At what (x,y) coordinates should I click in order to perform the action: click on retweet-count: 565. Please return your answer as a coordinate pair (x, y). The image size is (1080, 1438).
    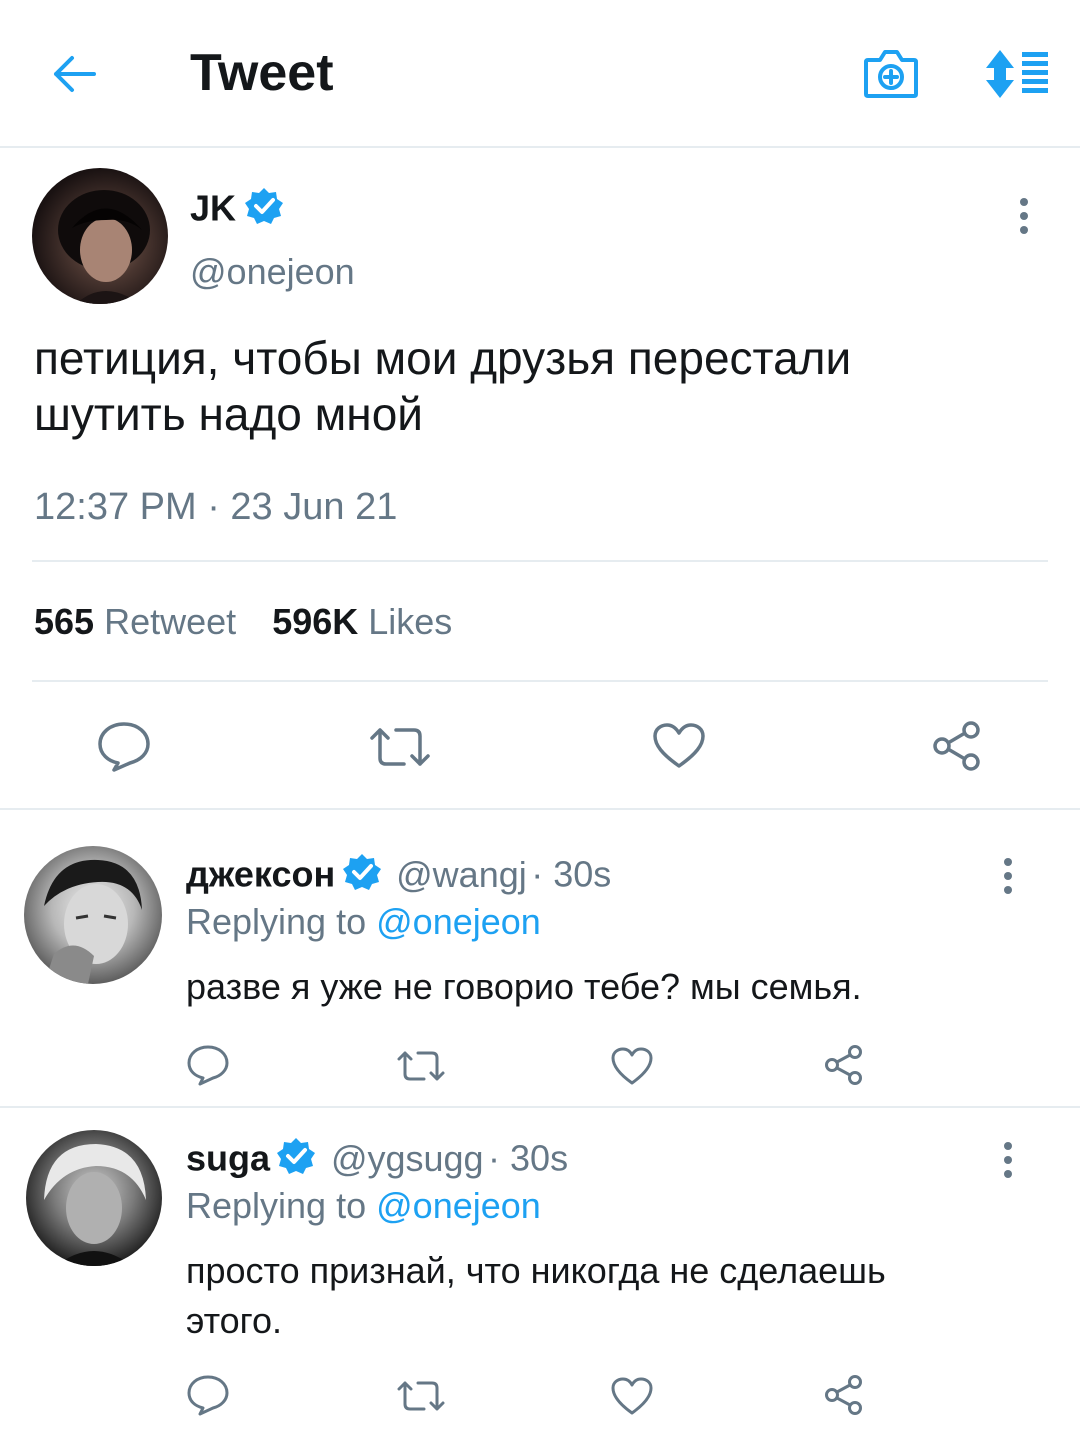
    Looking at the image, I should click on (64, 621).